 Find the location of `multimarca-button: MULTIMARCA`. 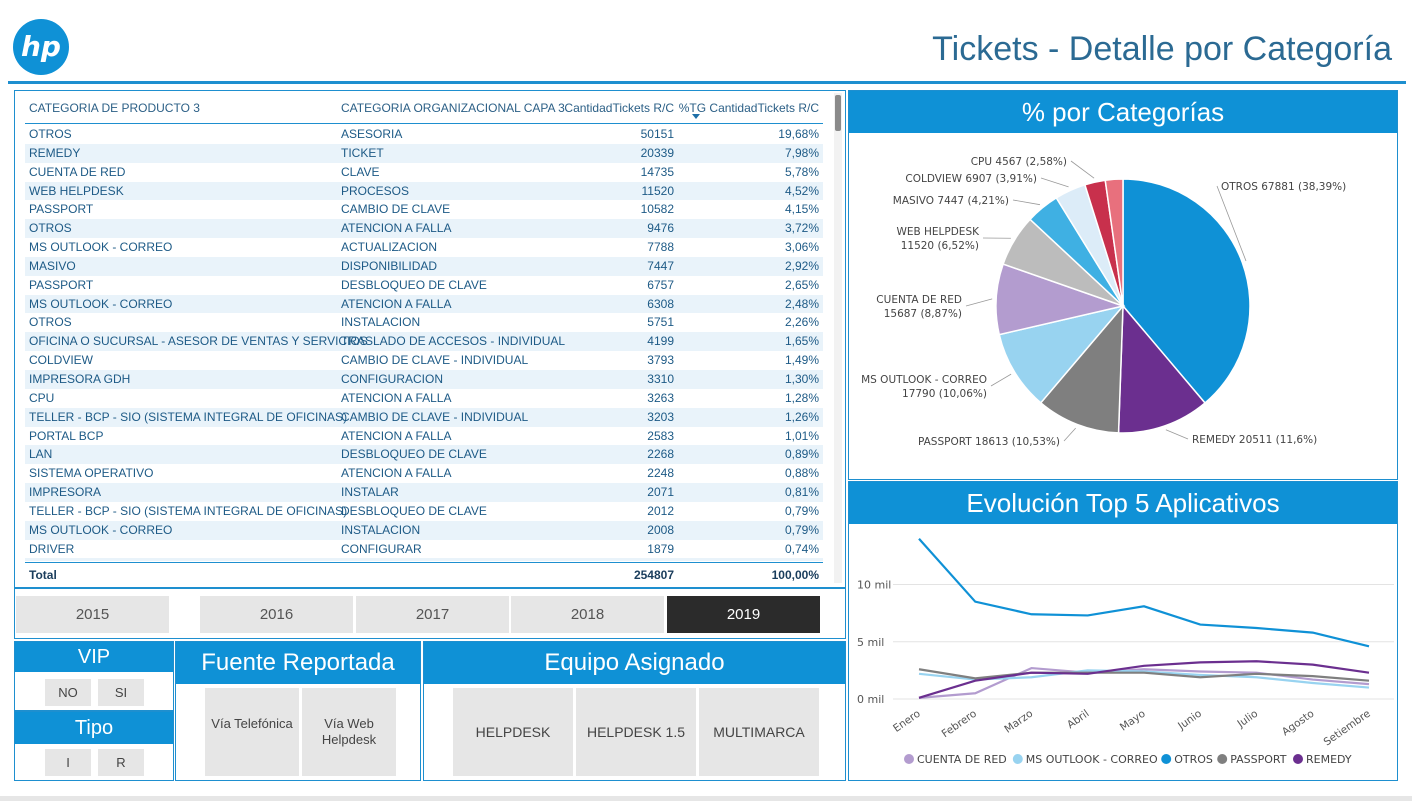

multimarca-button: MULTIMARCA is located at coordinates (759, 732).